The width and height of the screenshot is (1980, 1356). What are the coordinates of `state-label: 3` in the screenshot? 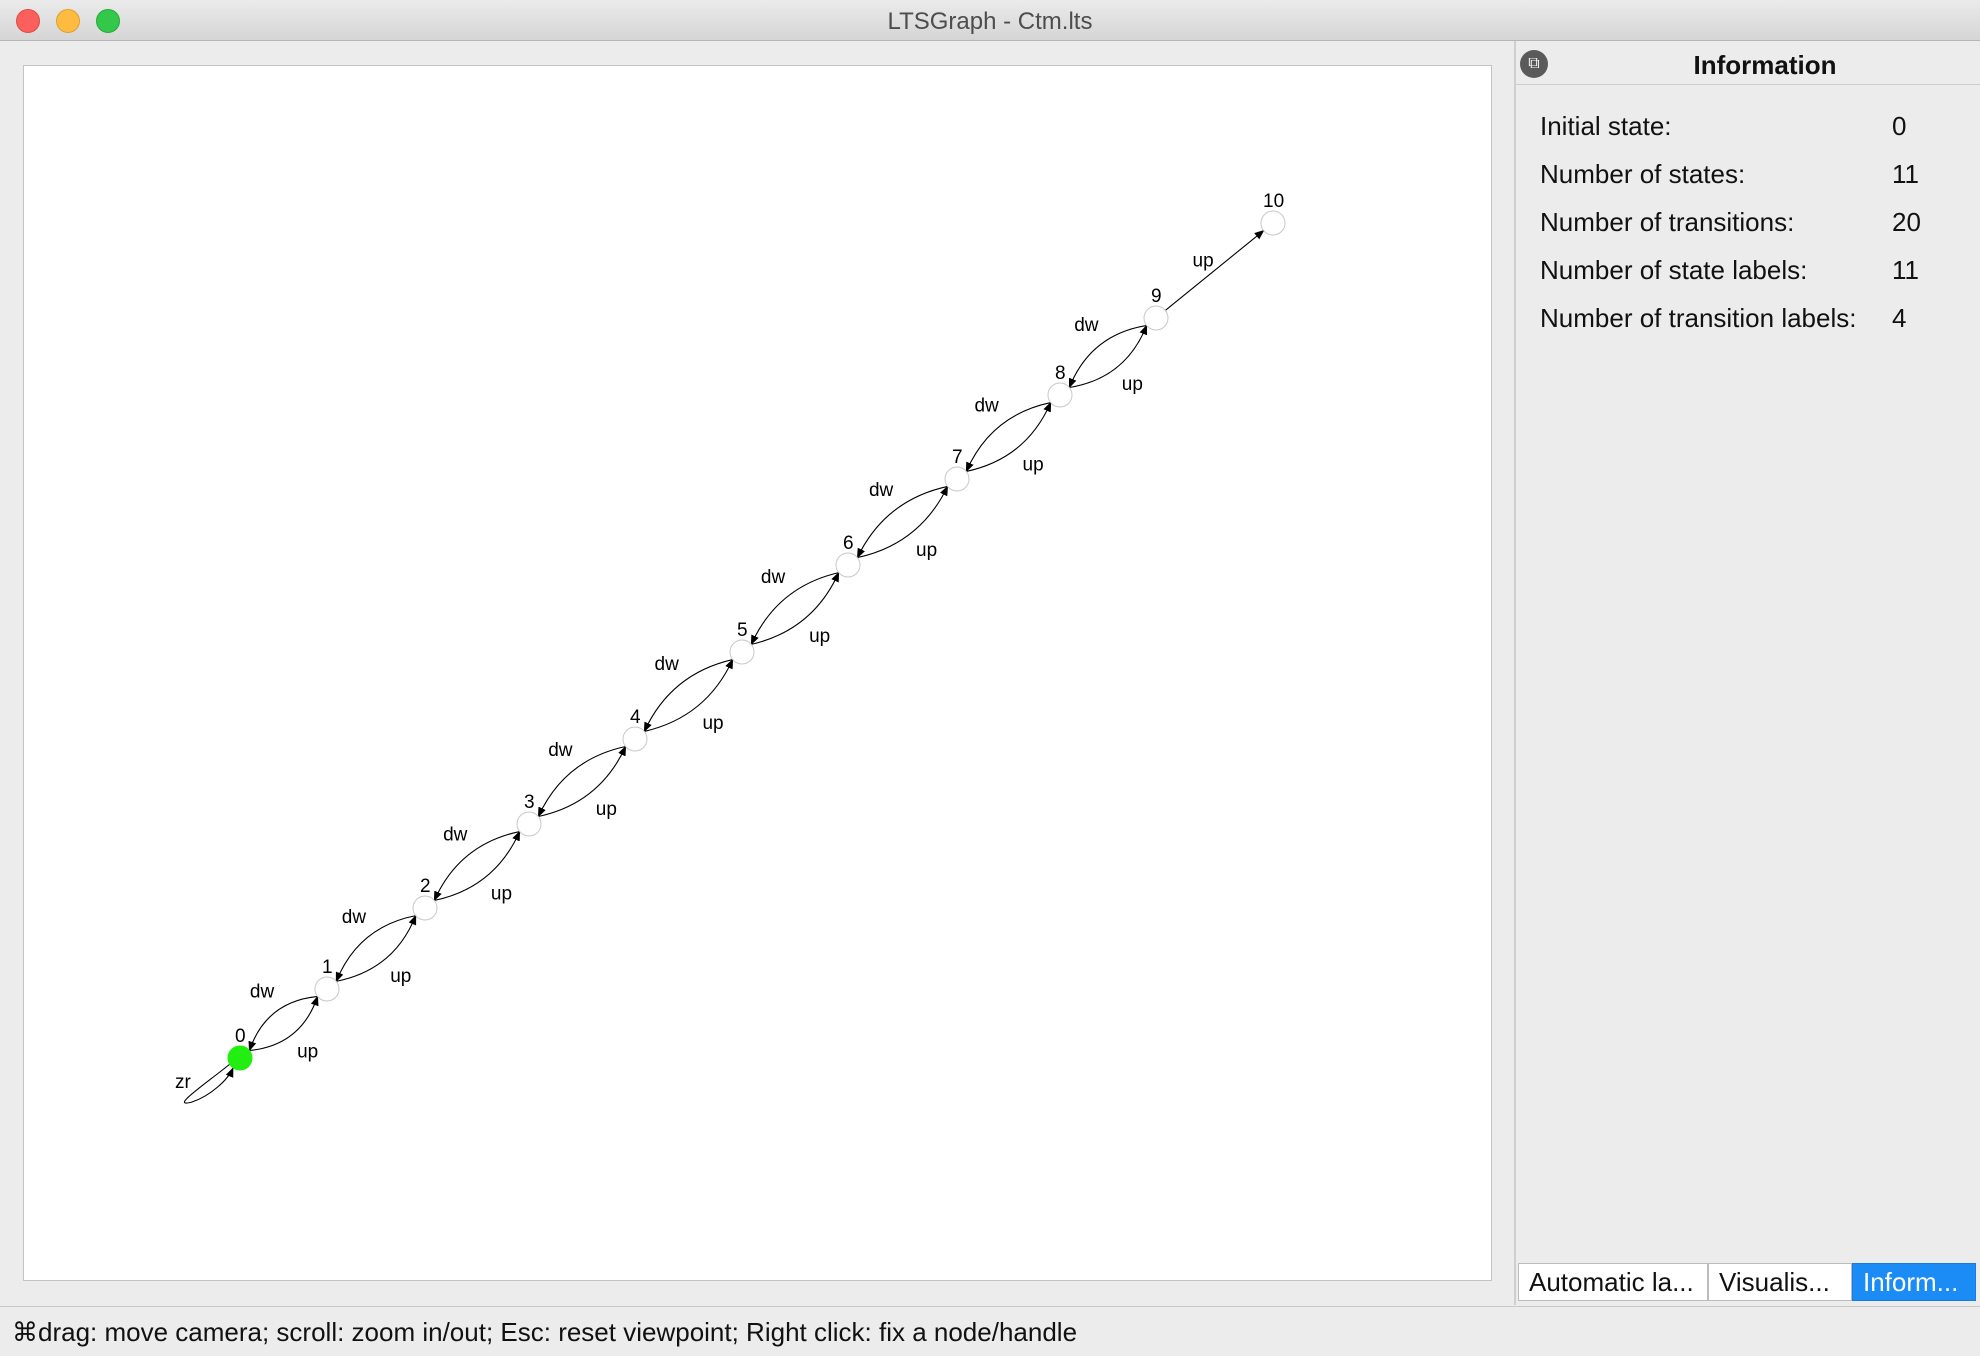 It's located at (529, 802).